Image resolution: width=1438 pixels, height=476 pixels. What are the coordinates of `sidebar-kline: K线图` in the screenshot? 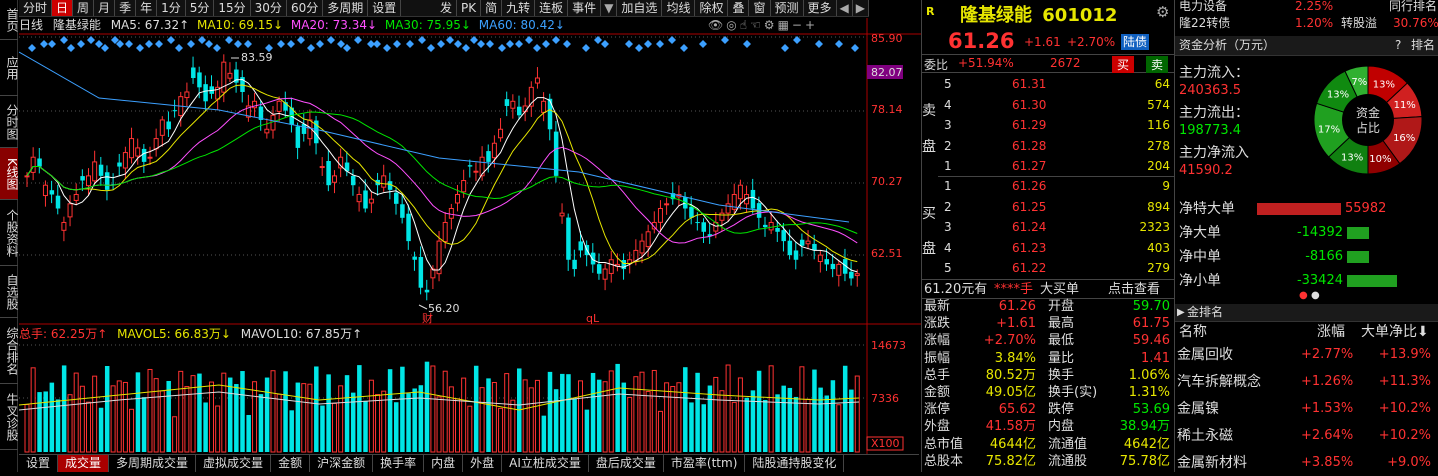 It's located at (9, 174).